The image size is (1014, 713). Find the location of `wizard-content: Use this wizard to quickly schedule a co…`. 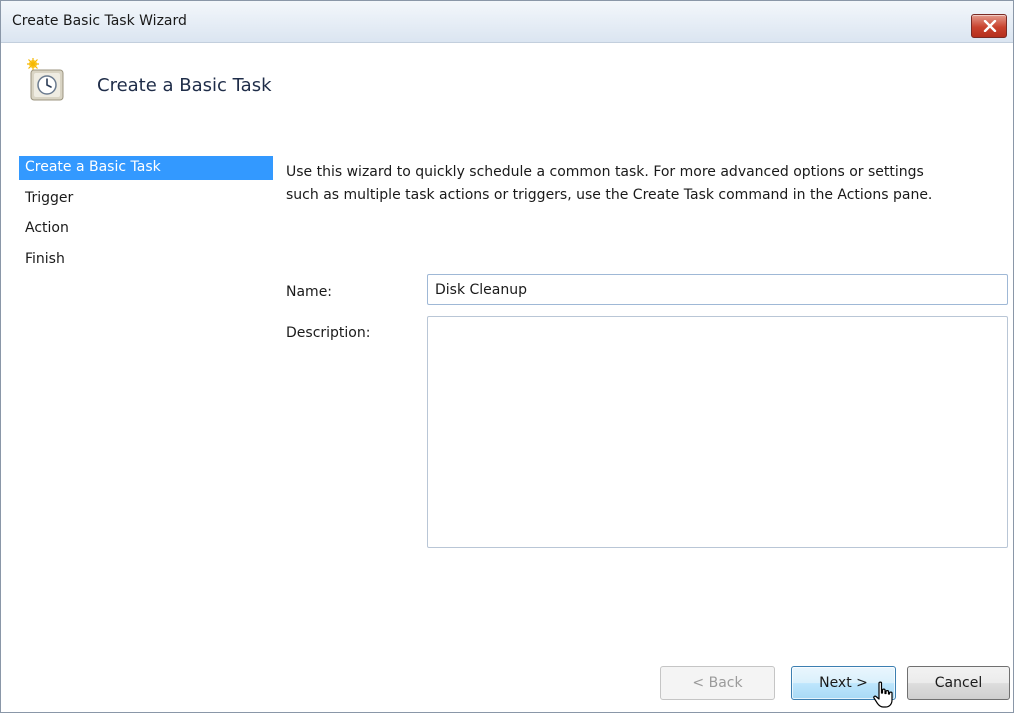

wizard-content: Use this wizard to quickly schedule a co… is located at coordinates (643, 184).